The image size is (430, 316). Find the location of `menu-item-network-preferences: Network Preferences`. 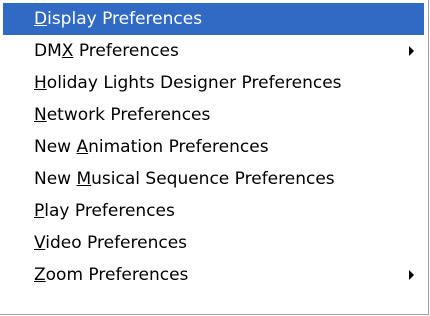

menu-item-network-preferences: Network Preferences is located at coordinates (213, 115).